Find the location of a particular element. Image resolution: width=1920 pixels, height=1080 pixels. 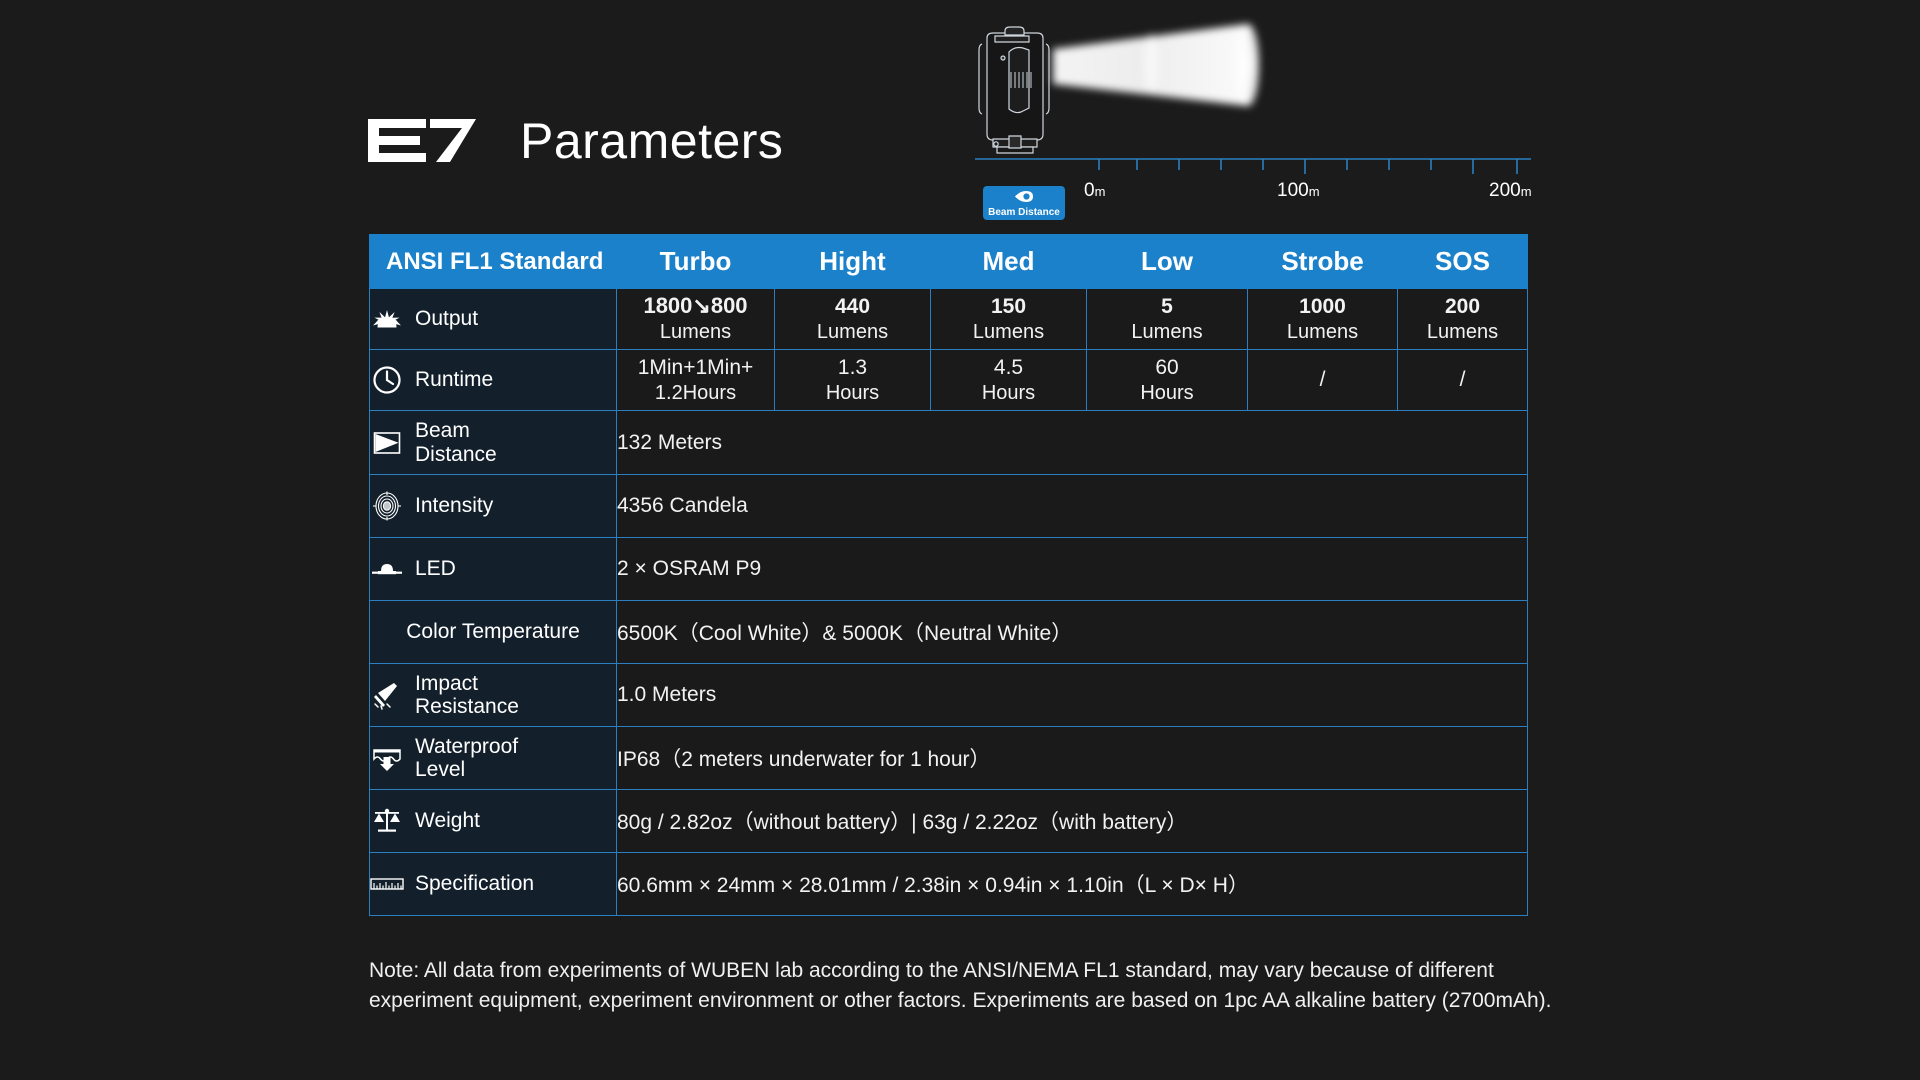

cell-output-turbo: 1800↘800 Lumens is located at coordinates (695, 319).